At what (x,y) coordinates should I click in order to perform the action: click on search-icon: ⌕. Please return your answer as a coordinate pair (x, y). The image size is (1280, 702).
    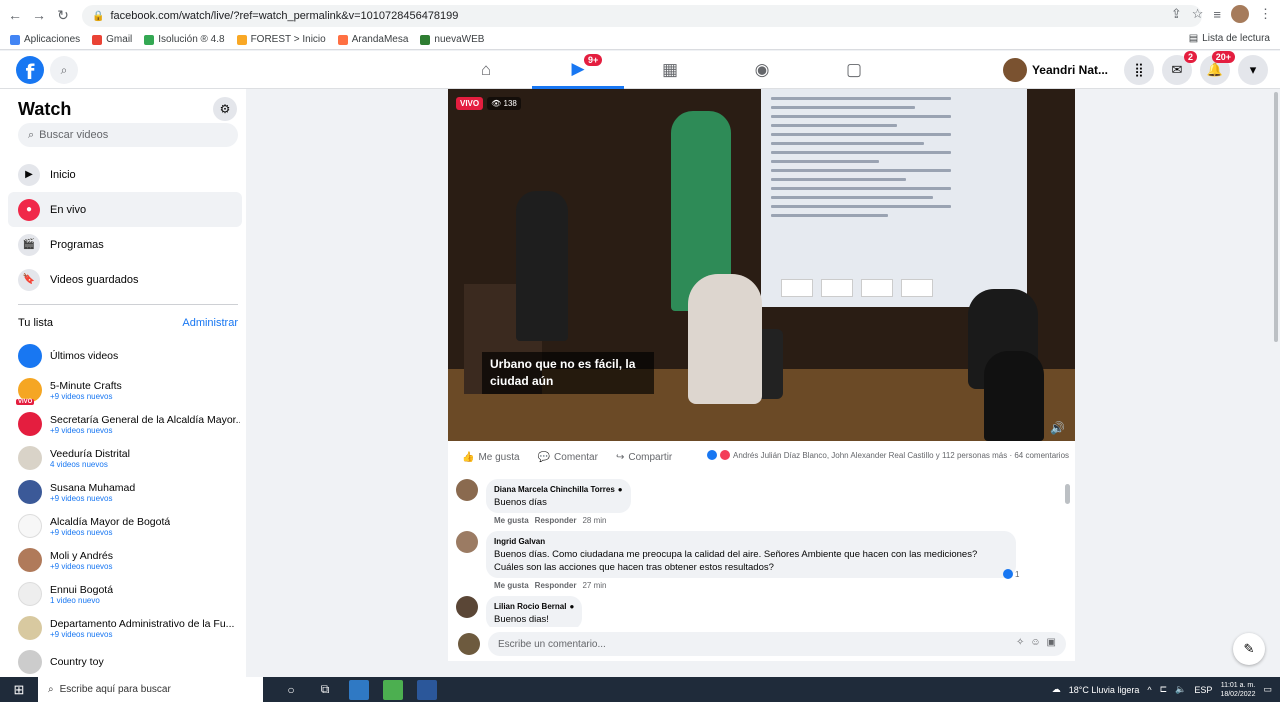
    Looking at the image, I should click on (64, 70).